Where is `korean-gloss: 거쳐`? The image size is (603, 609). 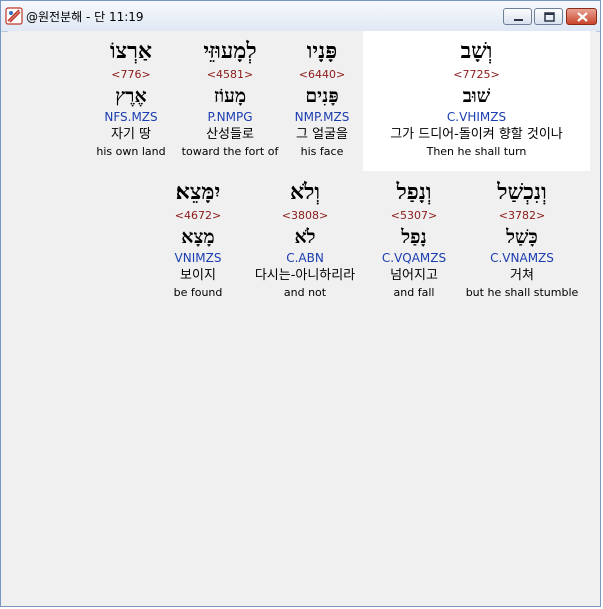 korean-gloss: 거쳐 is located at coordinates (522, 275).